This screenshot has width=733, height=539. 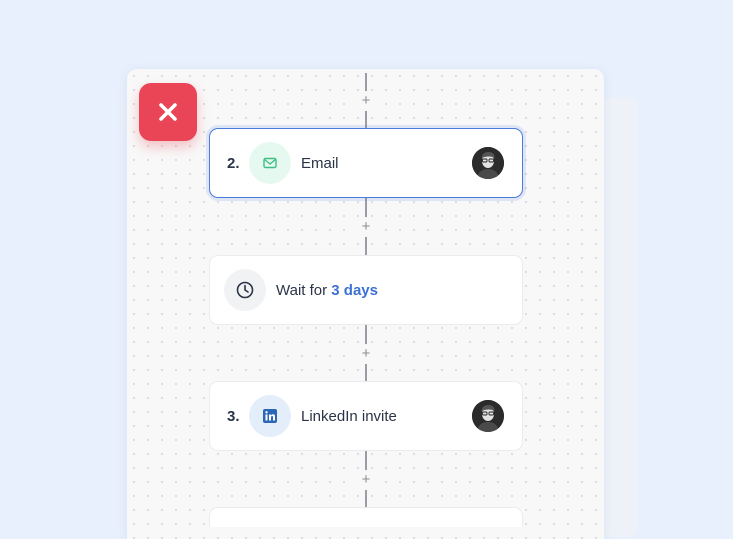 What do you see at coordinates (233, 416) in the screenshot?
I see `step-number: 3.` at bounding box center [233, 416].